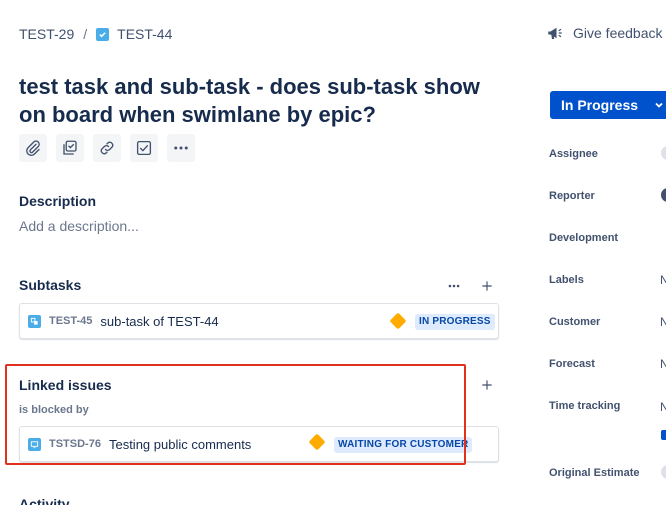  I want to click on give-feedback-label: Give feedback, so click(618, 33).